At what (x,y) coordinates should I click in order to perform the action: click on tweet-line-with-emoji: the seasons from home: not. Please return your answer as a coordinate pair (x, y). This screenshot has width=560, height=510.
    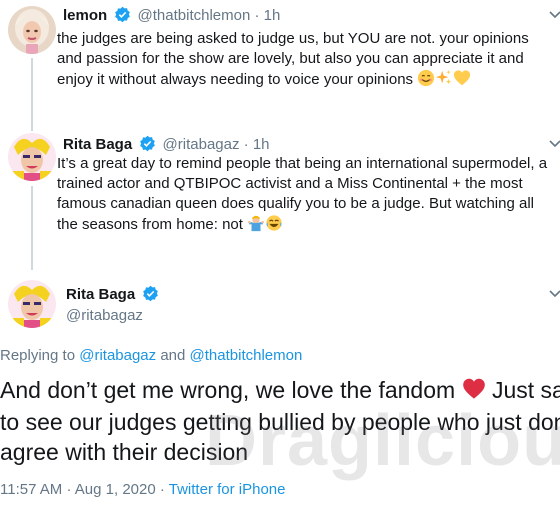
    Looking at the image, I should click on (302, 226).